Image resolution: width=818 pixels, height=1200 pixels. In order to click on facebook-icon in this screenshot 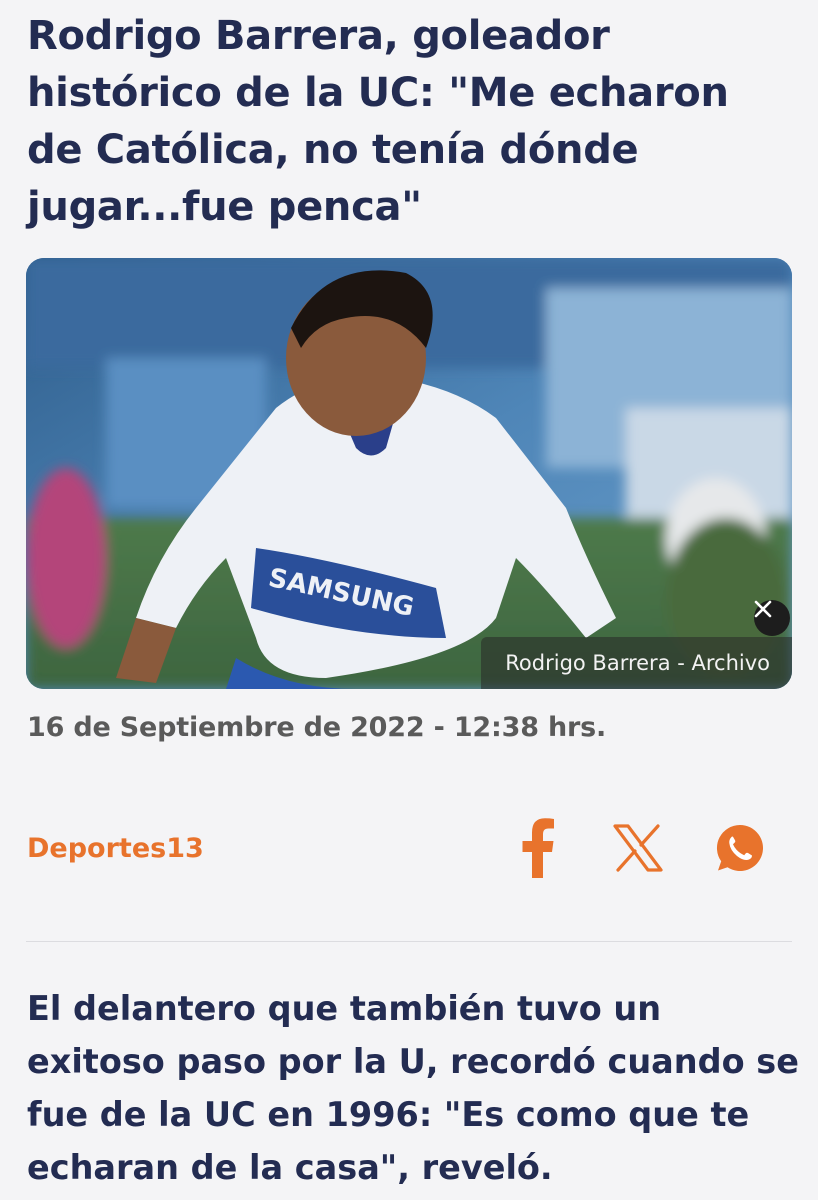, I will do `click(538, 848)`.